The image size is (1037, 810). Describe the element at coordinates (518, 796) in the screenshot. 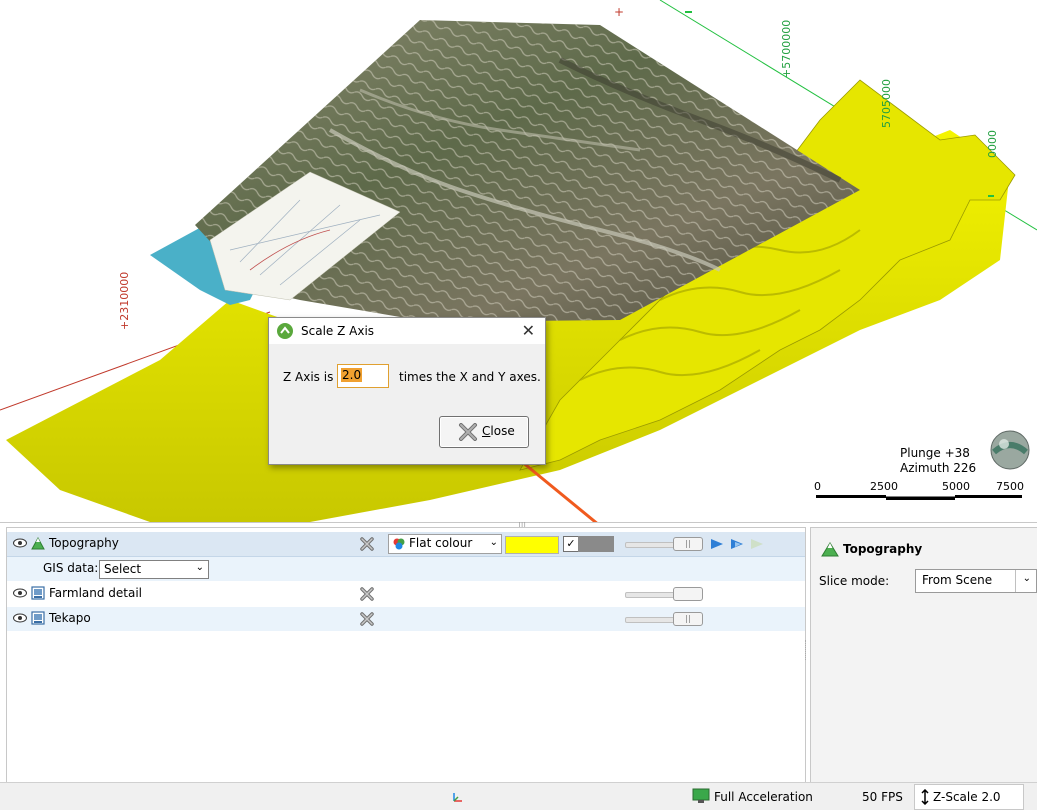

I see `status-bar: Full Acceleration 50 FPS Z-Scale 2.0` at that location.